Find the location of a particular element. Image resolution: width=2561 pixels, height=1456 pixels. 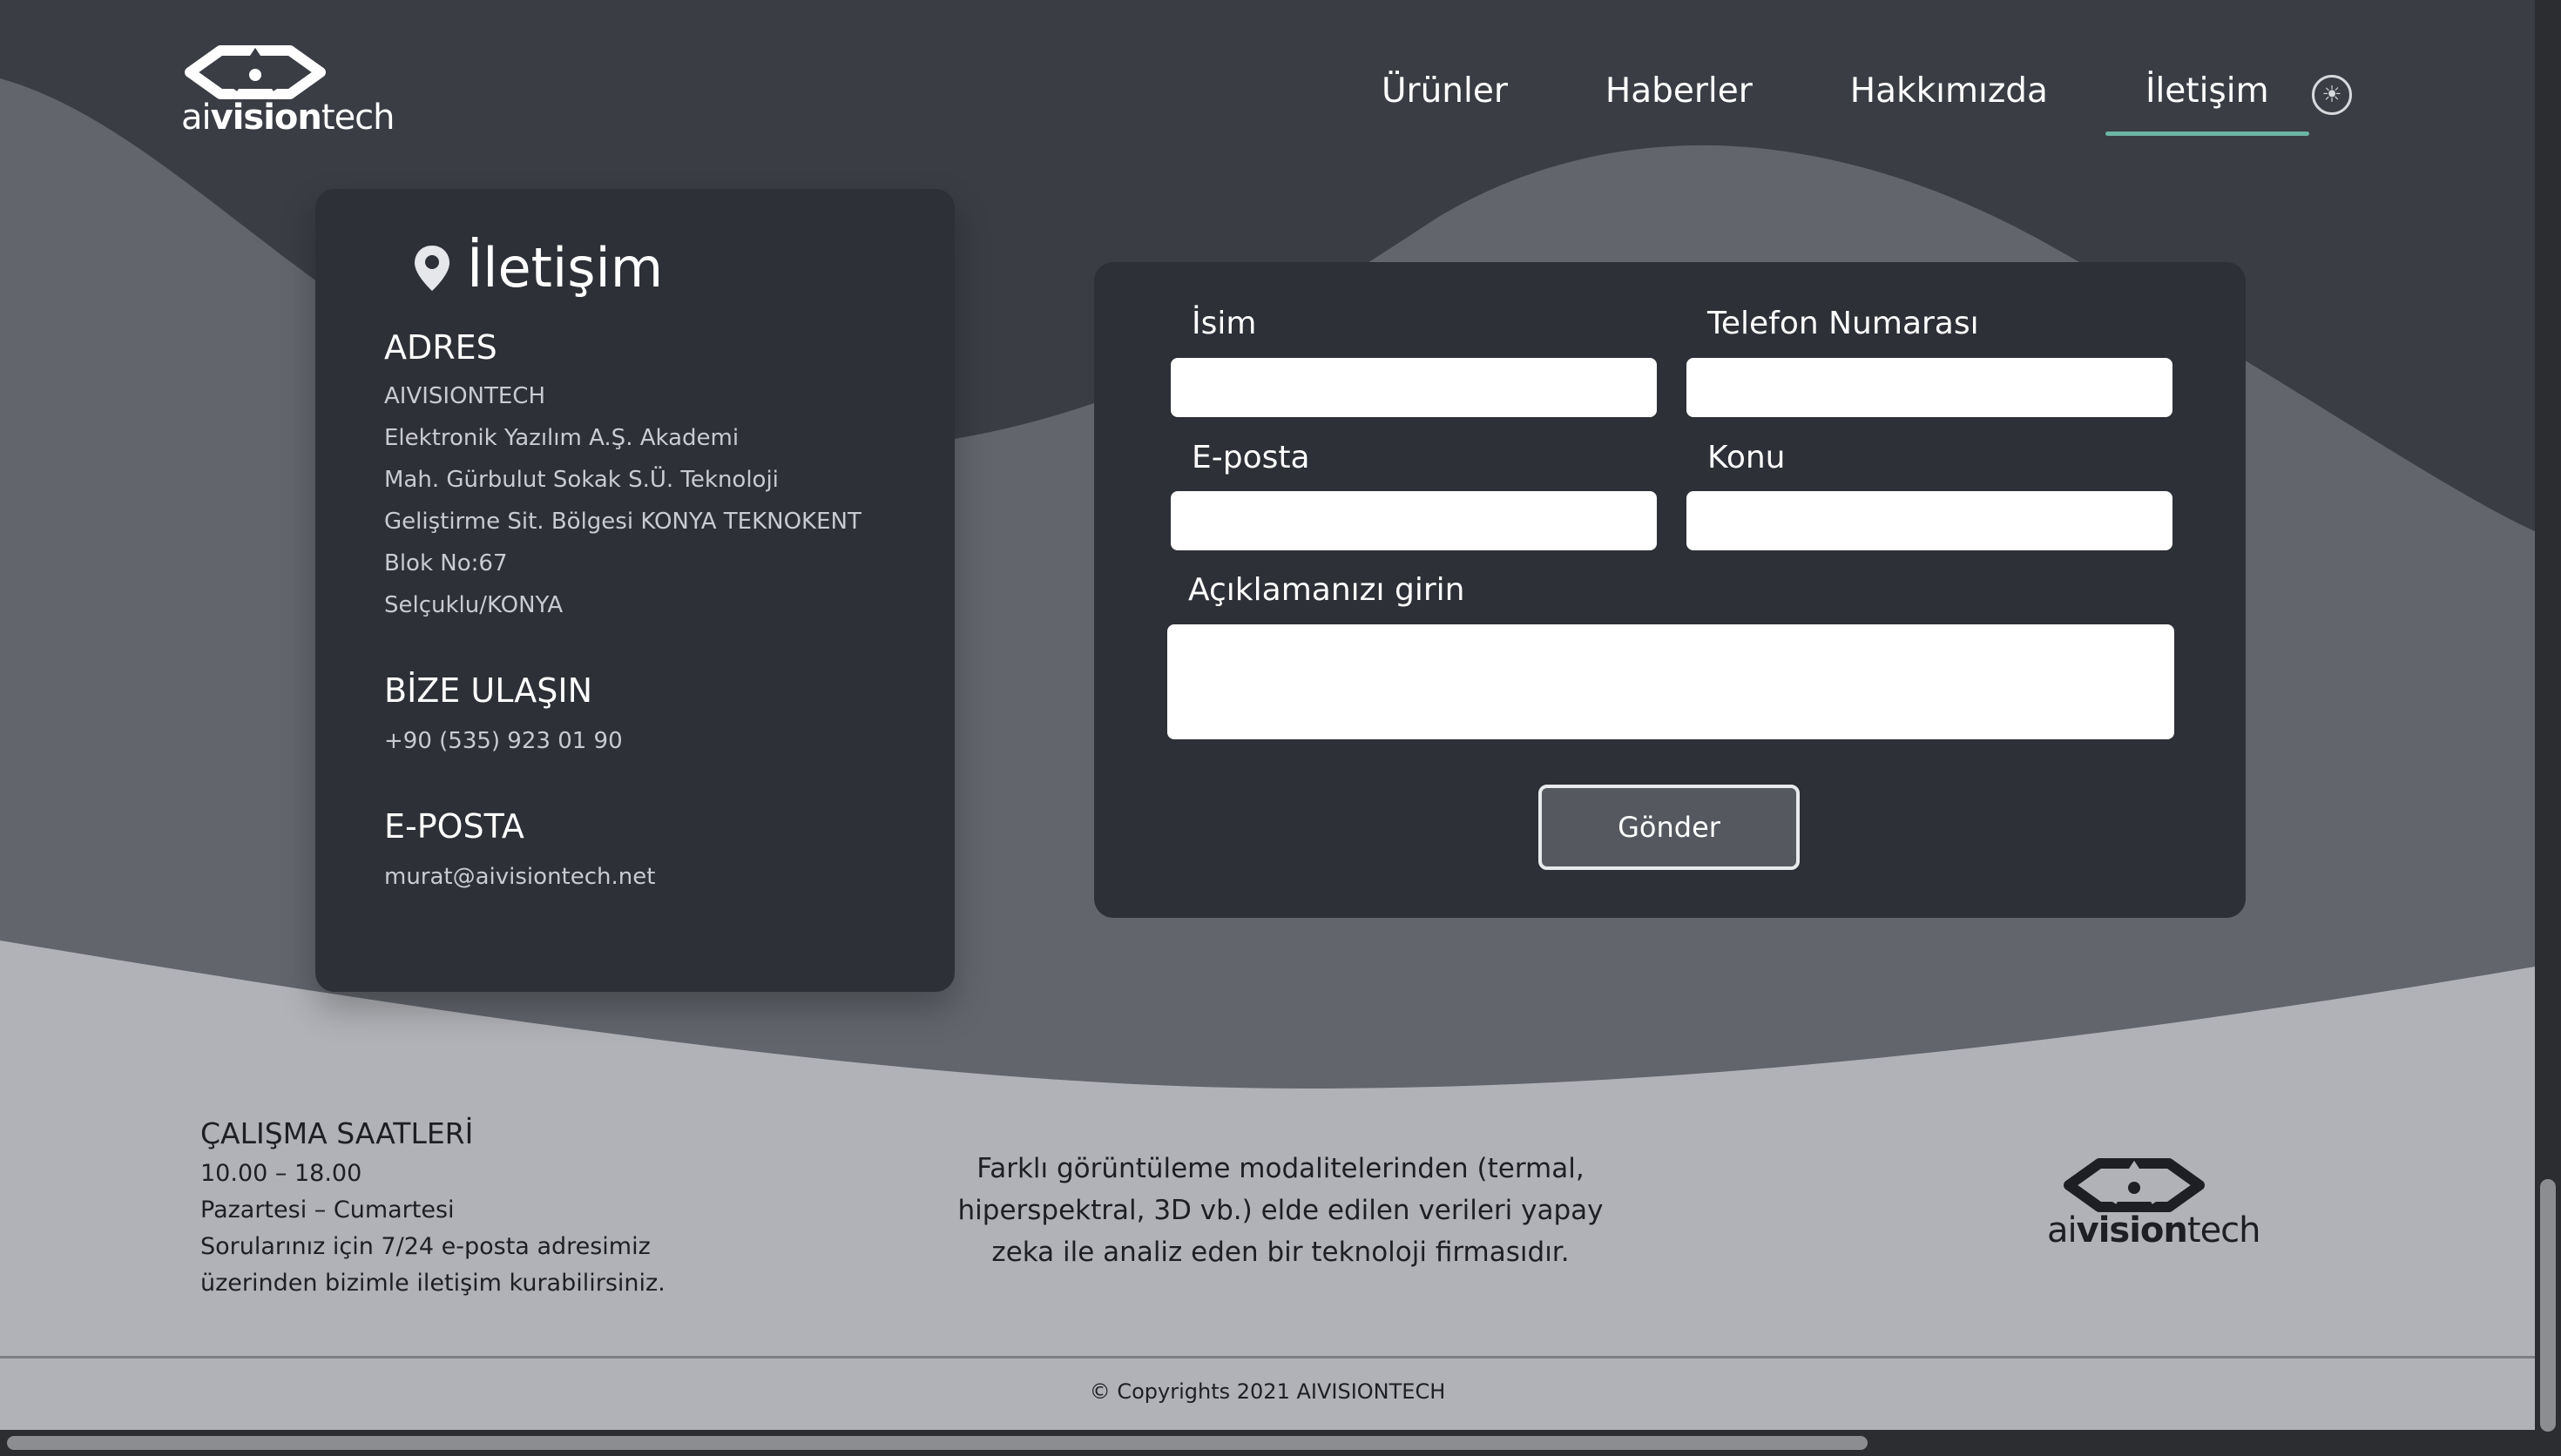

message-label: Açıklamanızı girin is located at coordinates (1326, 590).